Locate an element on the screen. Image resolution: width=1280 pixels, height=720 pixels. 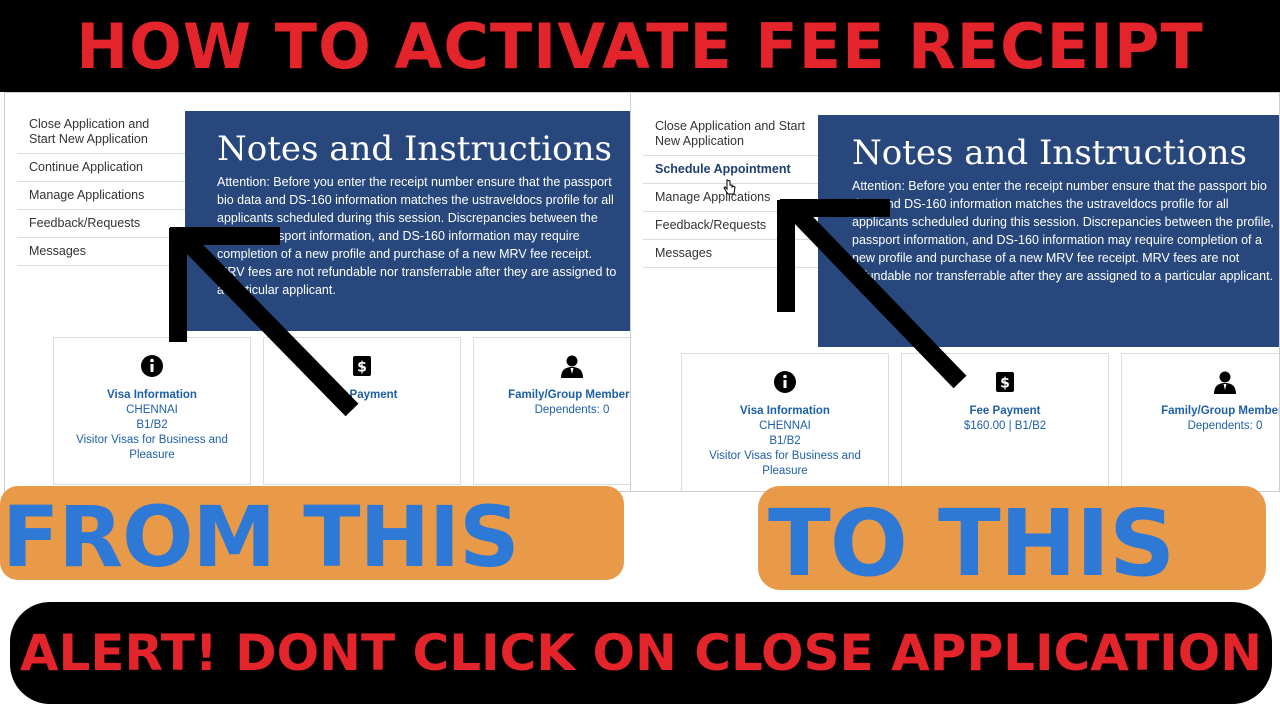
alert-text: ALERT! DONT CLICK ON CLOSE APPLICATION is located at coordinates (641, 653).